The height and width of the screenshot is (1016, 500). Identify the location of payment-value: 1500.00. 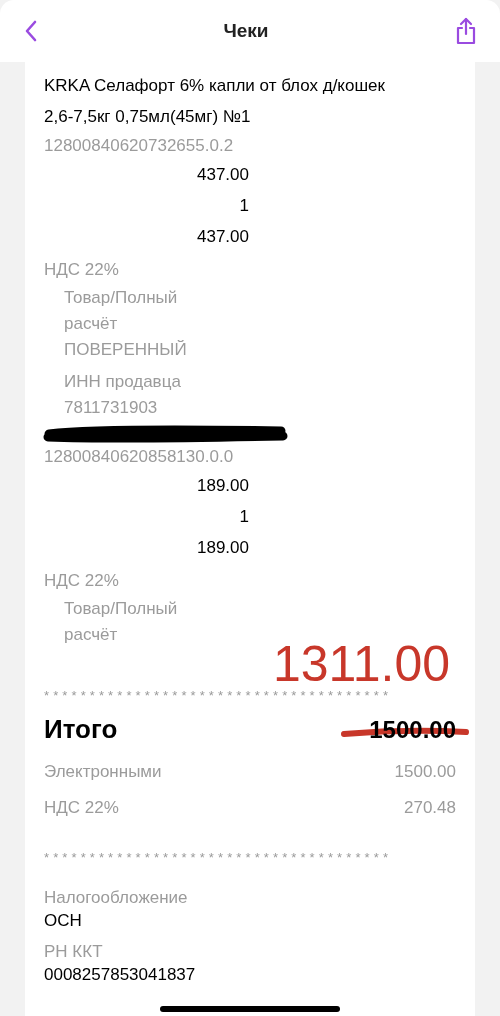
(425, 772).